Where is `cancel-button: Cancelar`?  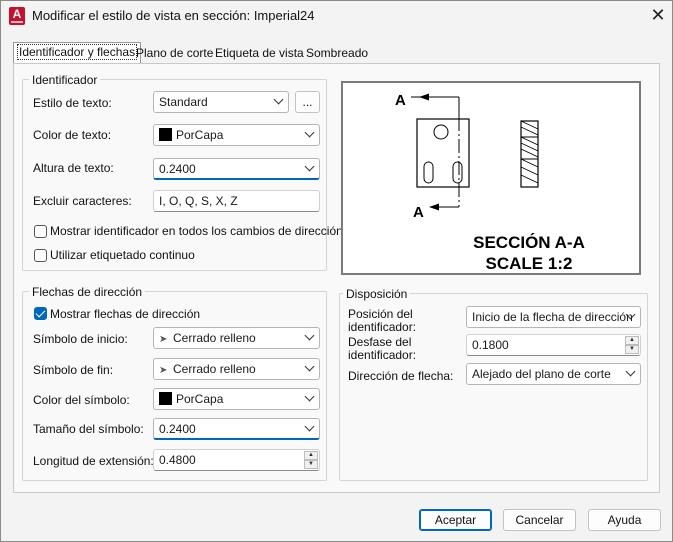 cancel-button: Cancelar is located at coordinates (539, 520).